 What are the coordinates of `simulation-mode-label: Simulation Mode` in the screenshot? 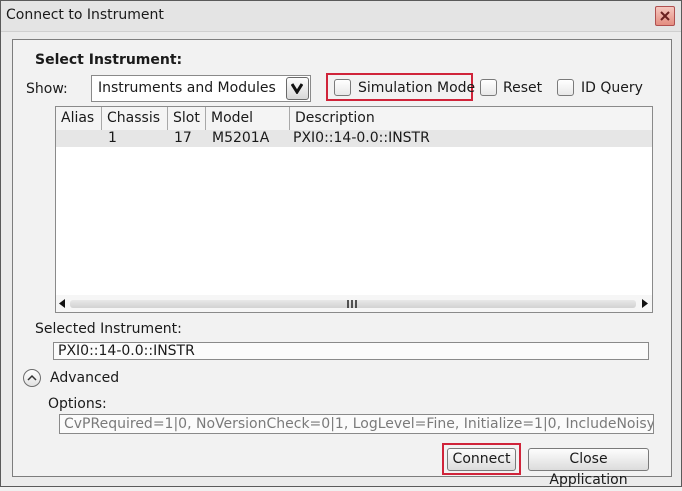 It's located at (416, 88).